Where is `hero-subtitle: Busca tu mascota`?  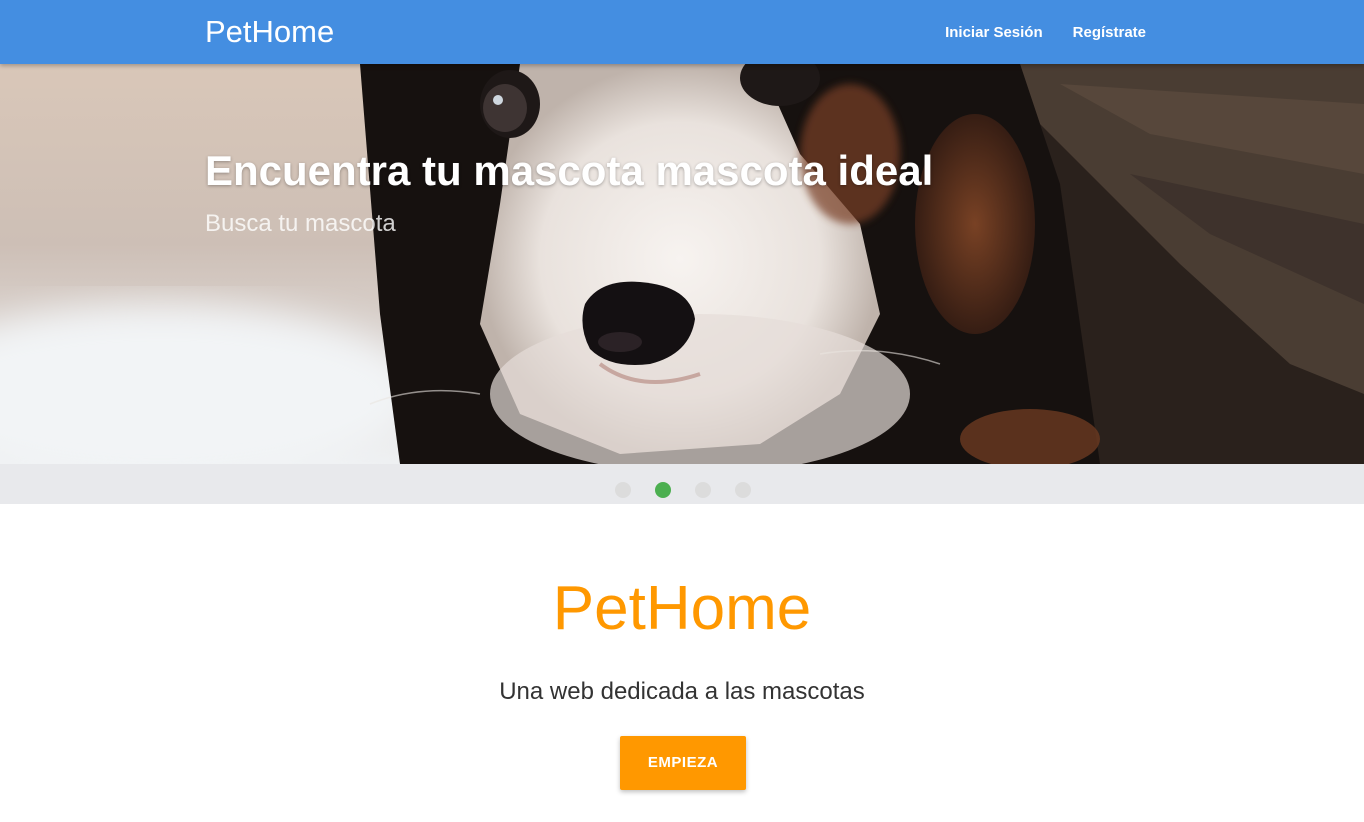
hero-subtitle: Busca tu mascota is located at coordinates (300, 223).